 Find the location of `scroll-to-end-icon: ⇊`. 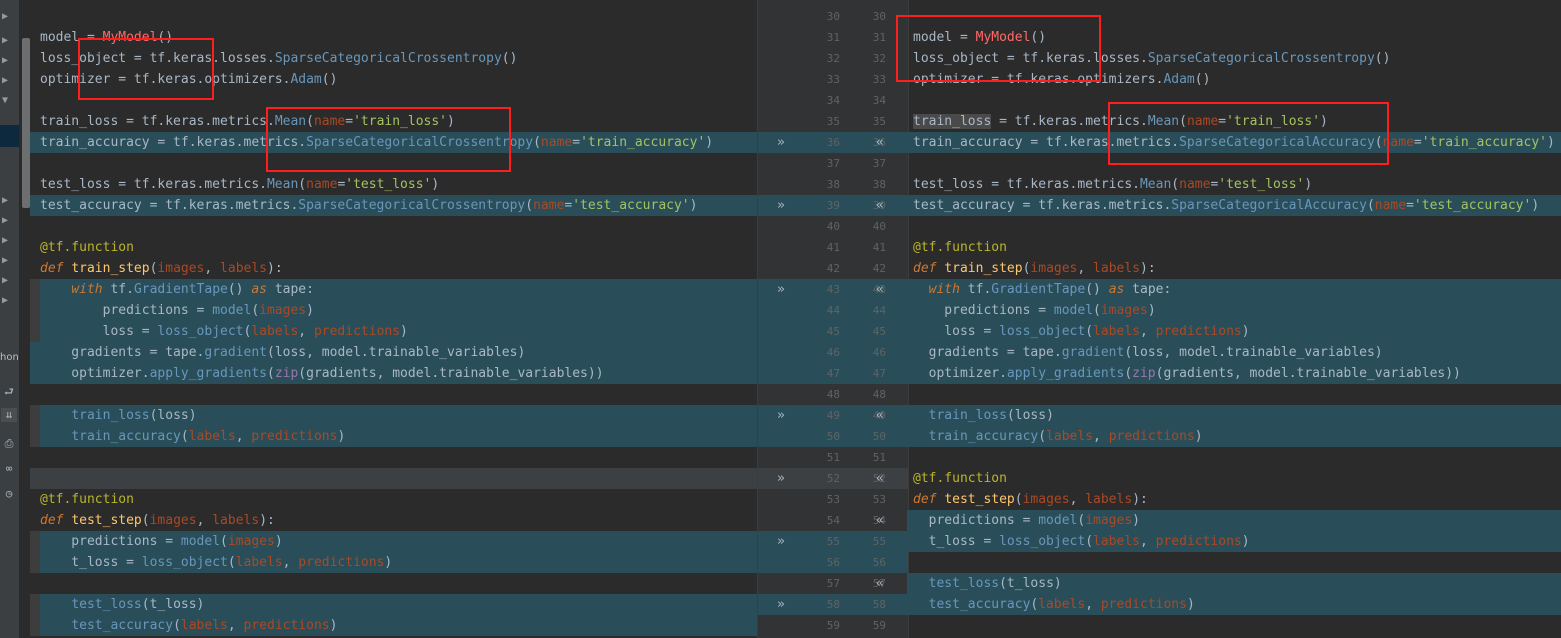

scroll-to-end-icon: ⇊ is located at coordinates (9, 415).